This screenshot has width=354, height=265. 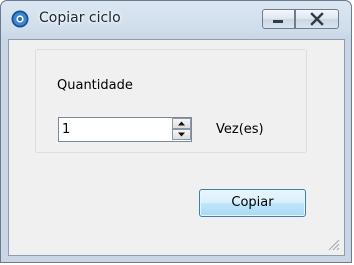 What do you see at coordinates (333, 244) in the screenshot?
I see `resize-grip-icon` at bounding box center [333, 244].